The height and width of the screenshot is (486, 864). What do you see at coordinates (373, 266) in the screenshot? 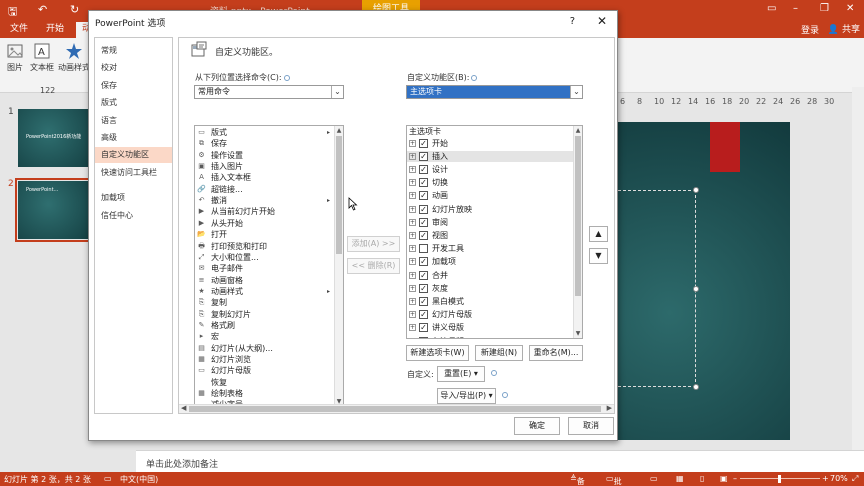
I see `remove-button: << 删除(R)` at bounding box center [373, 266].